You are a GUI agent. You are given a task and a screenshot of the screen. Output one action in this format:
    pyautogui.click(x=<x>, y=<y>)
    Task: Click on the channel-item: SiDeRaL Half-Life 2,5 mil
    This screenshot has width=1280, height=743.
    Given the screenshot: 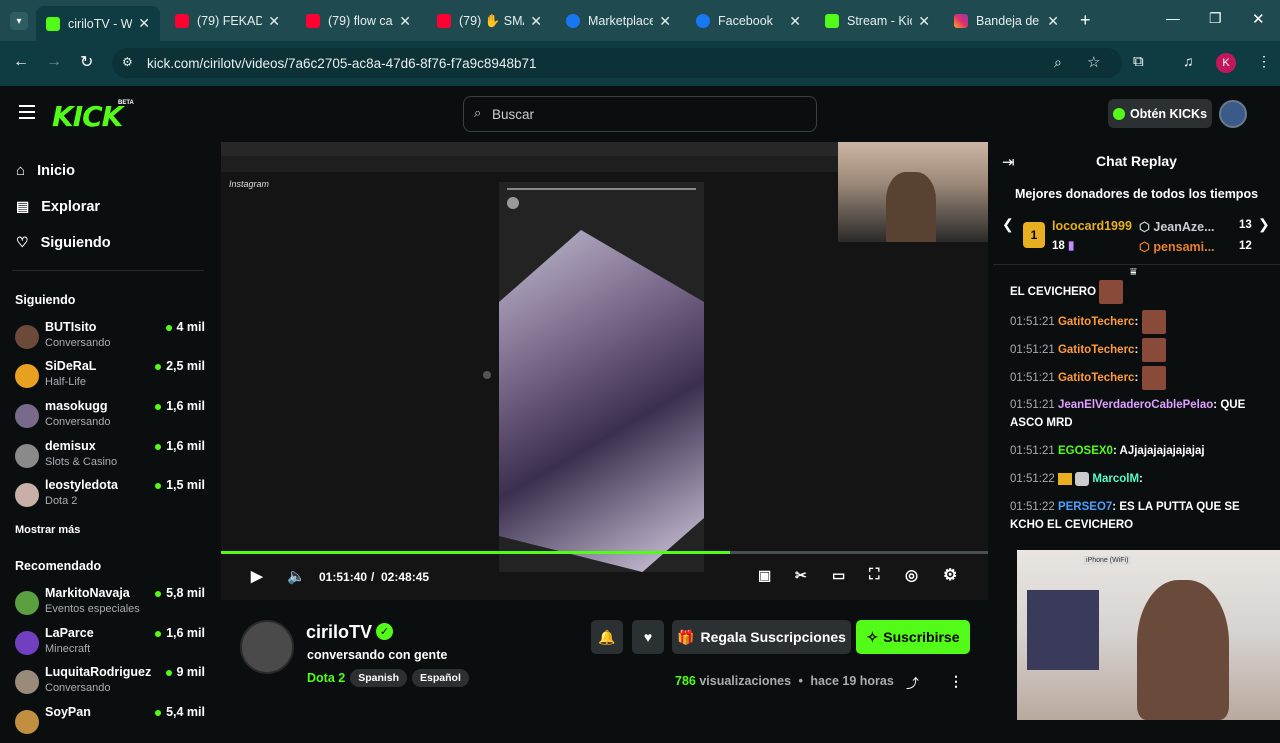 What is the action you would take?
    pyautogui.click(x=110, y=378)
    